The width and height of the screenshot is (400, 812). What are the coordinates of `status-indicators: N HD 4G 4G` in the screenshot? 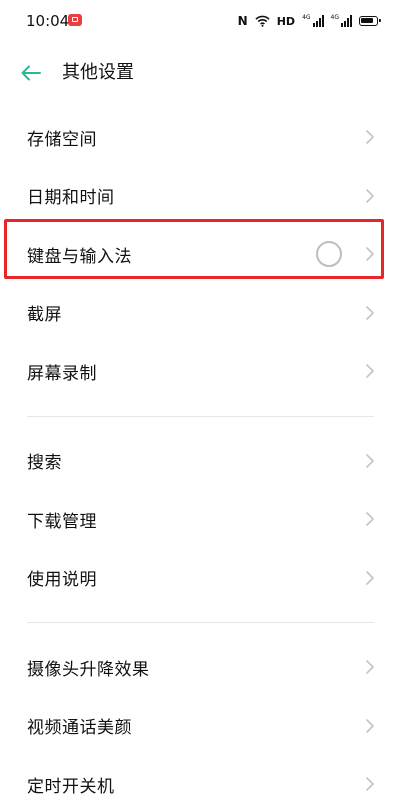 It's located at (309, 21).